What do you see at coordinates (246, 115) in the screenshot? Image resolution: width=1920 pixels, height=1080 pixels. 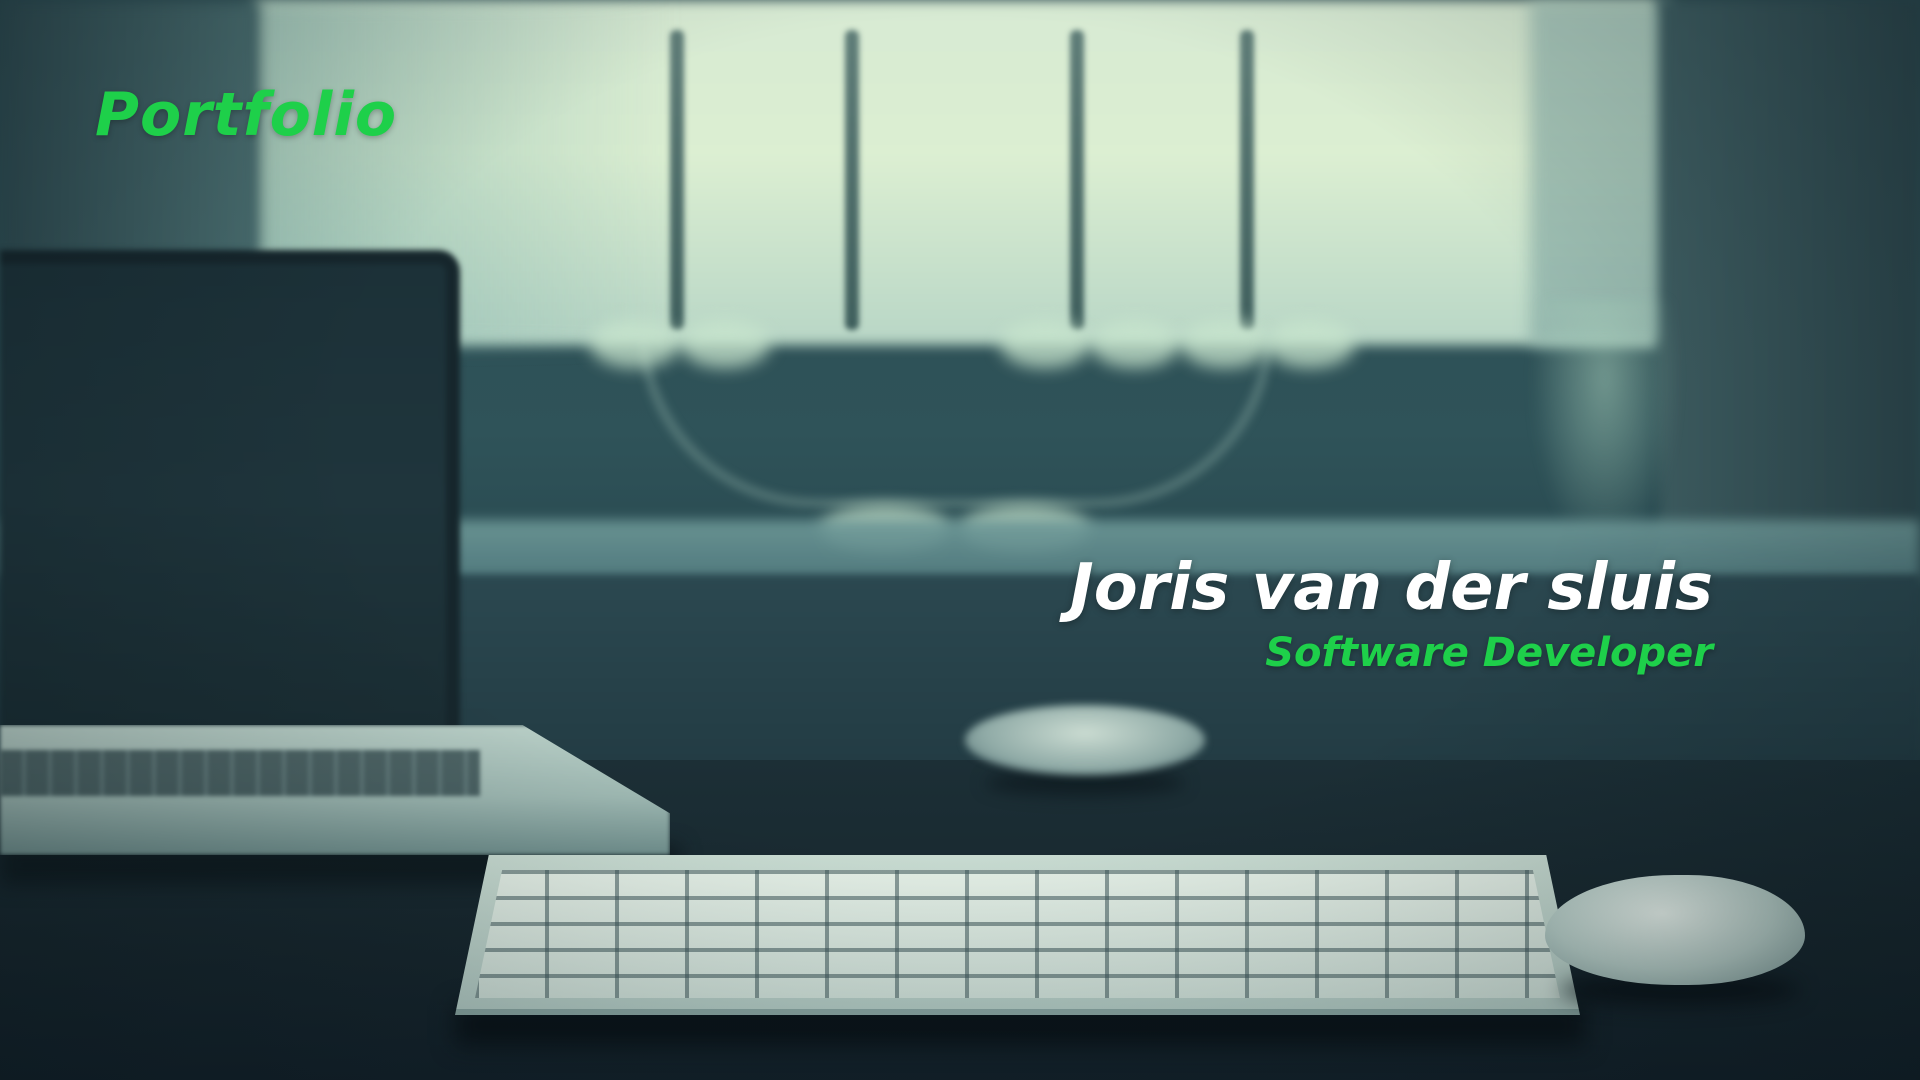 I see `brand-logo-link: Portfolio` at bounding box center [246, 115].